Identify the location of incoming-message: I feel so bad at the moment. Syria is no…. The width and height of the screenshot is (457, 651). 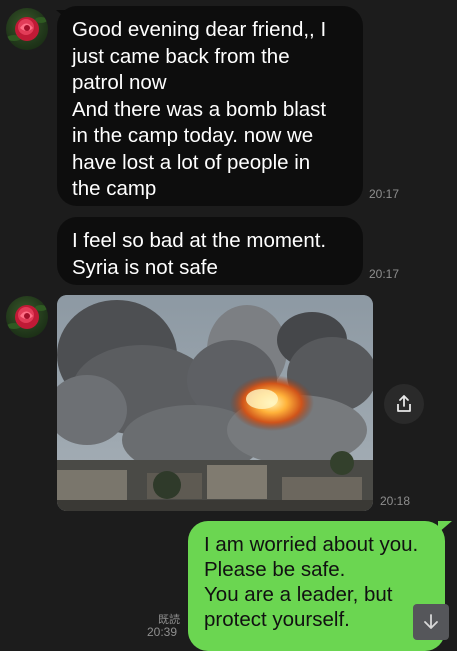
(210, 251).